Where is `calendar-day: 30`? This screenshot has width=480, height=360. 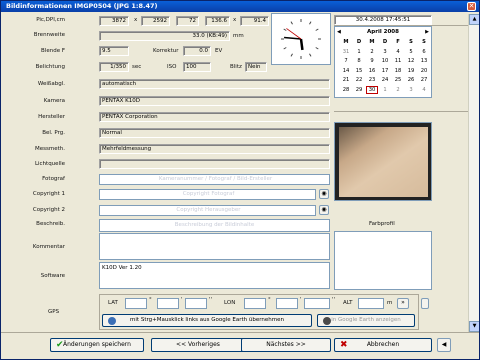
calendar-day: 30 is located at coordinates (372, 89).